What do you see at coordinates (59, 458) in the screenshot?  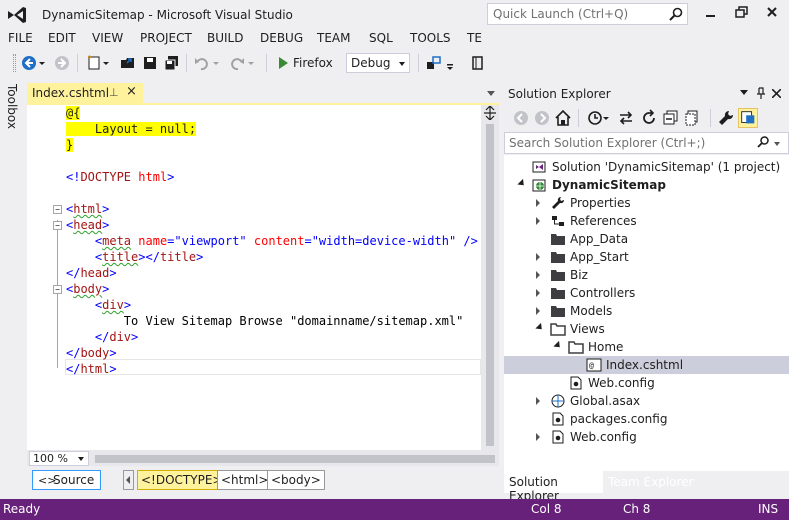 I see `zoom-level-dropdown: 100 %` at bounding box center [59, 458].